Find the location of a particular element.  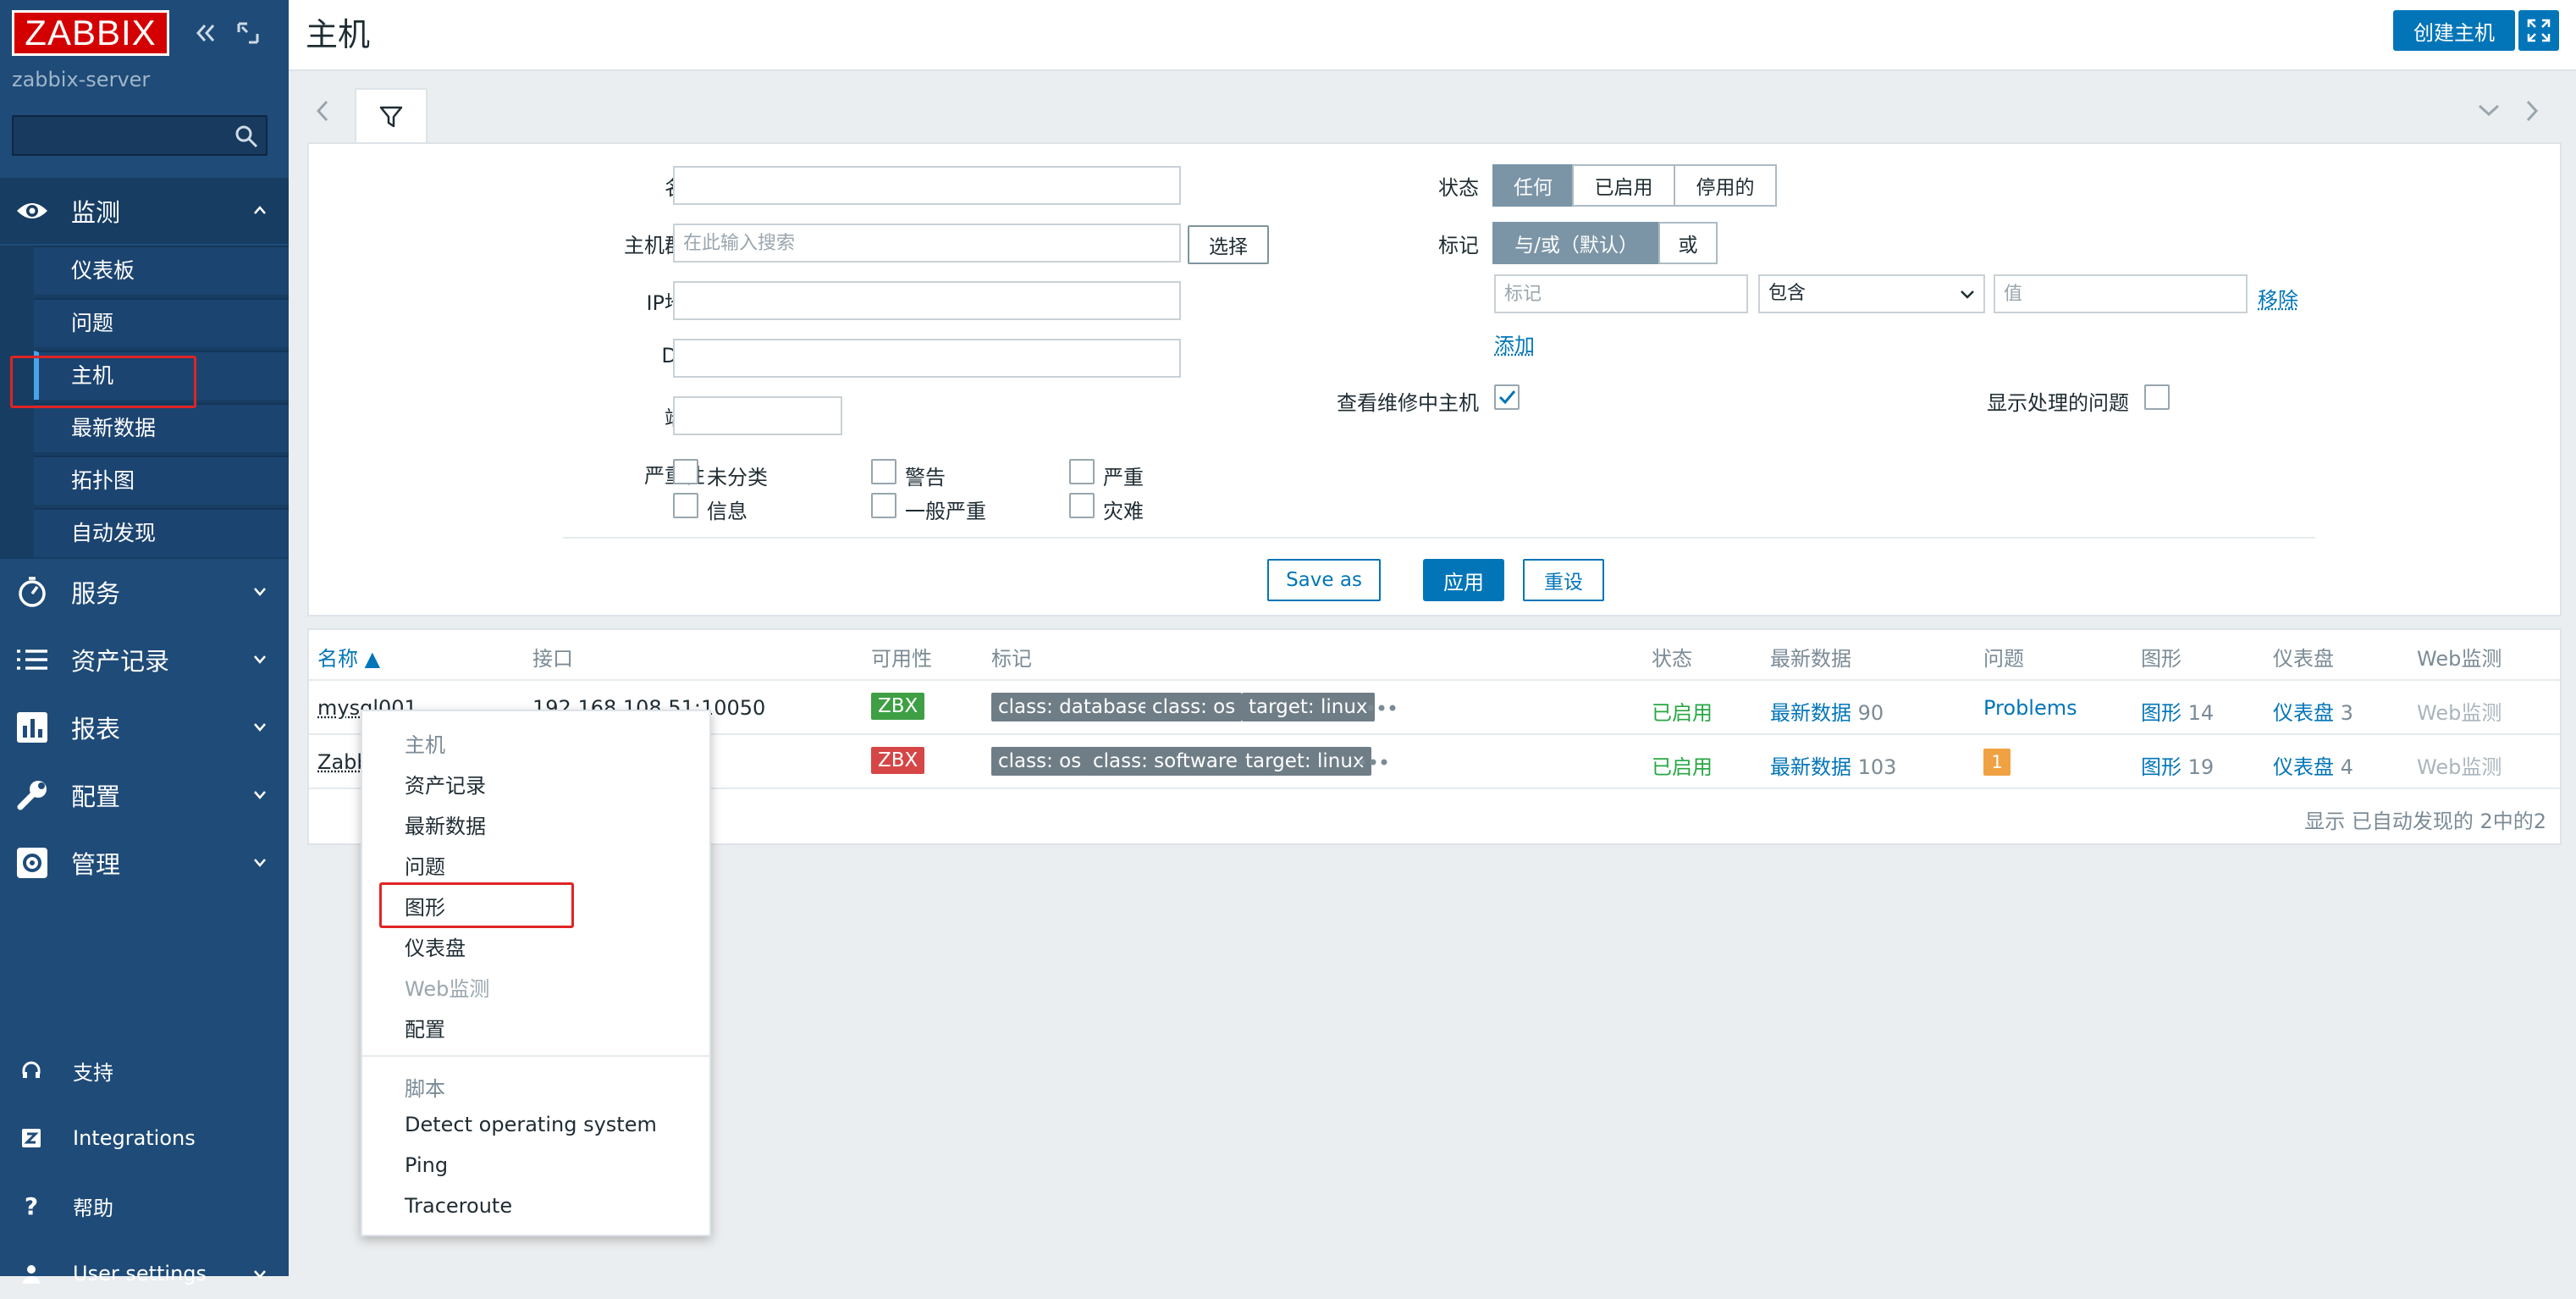

port-input is located at coordinates (758, 416).